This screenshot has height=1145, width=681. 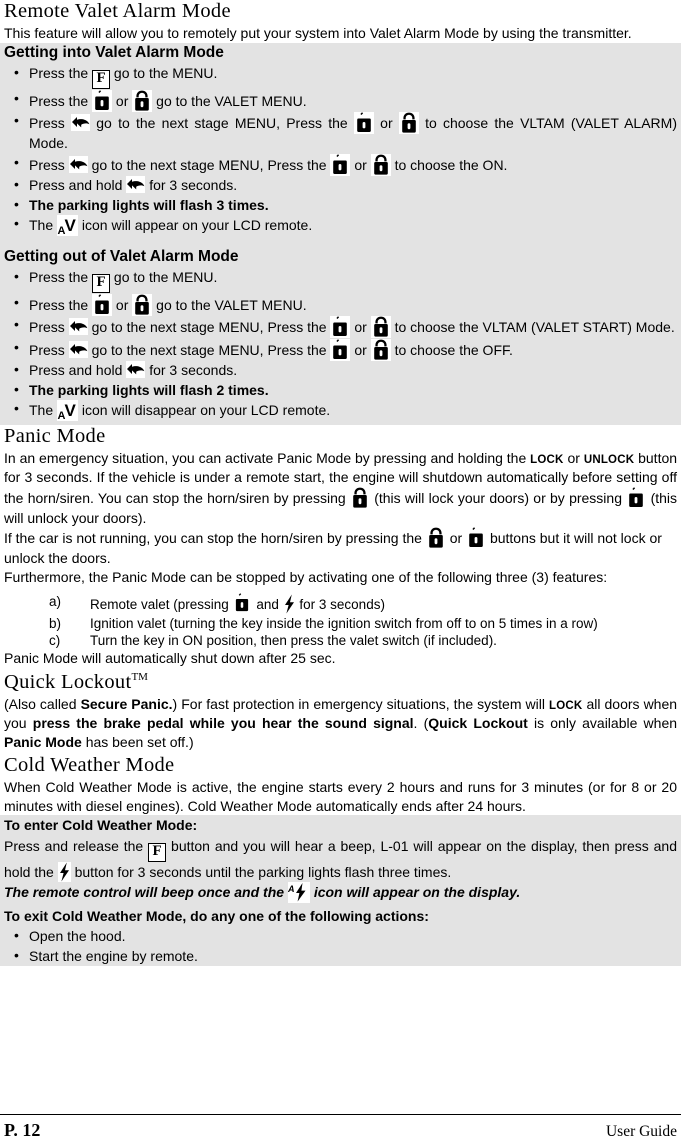 I want to click on parking-lights-note: The parking lights will flash 2 times., so click(x=149, y=389).